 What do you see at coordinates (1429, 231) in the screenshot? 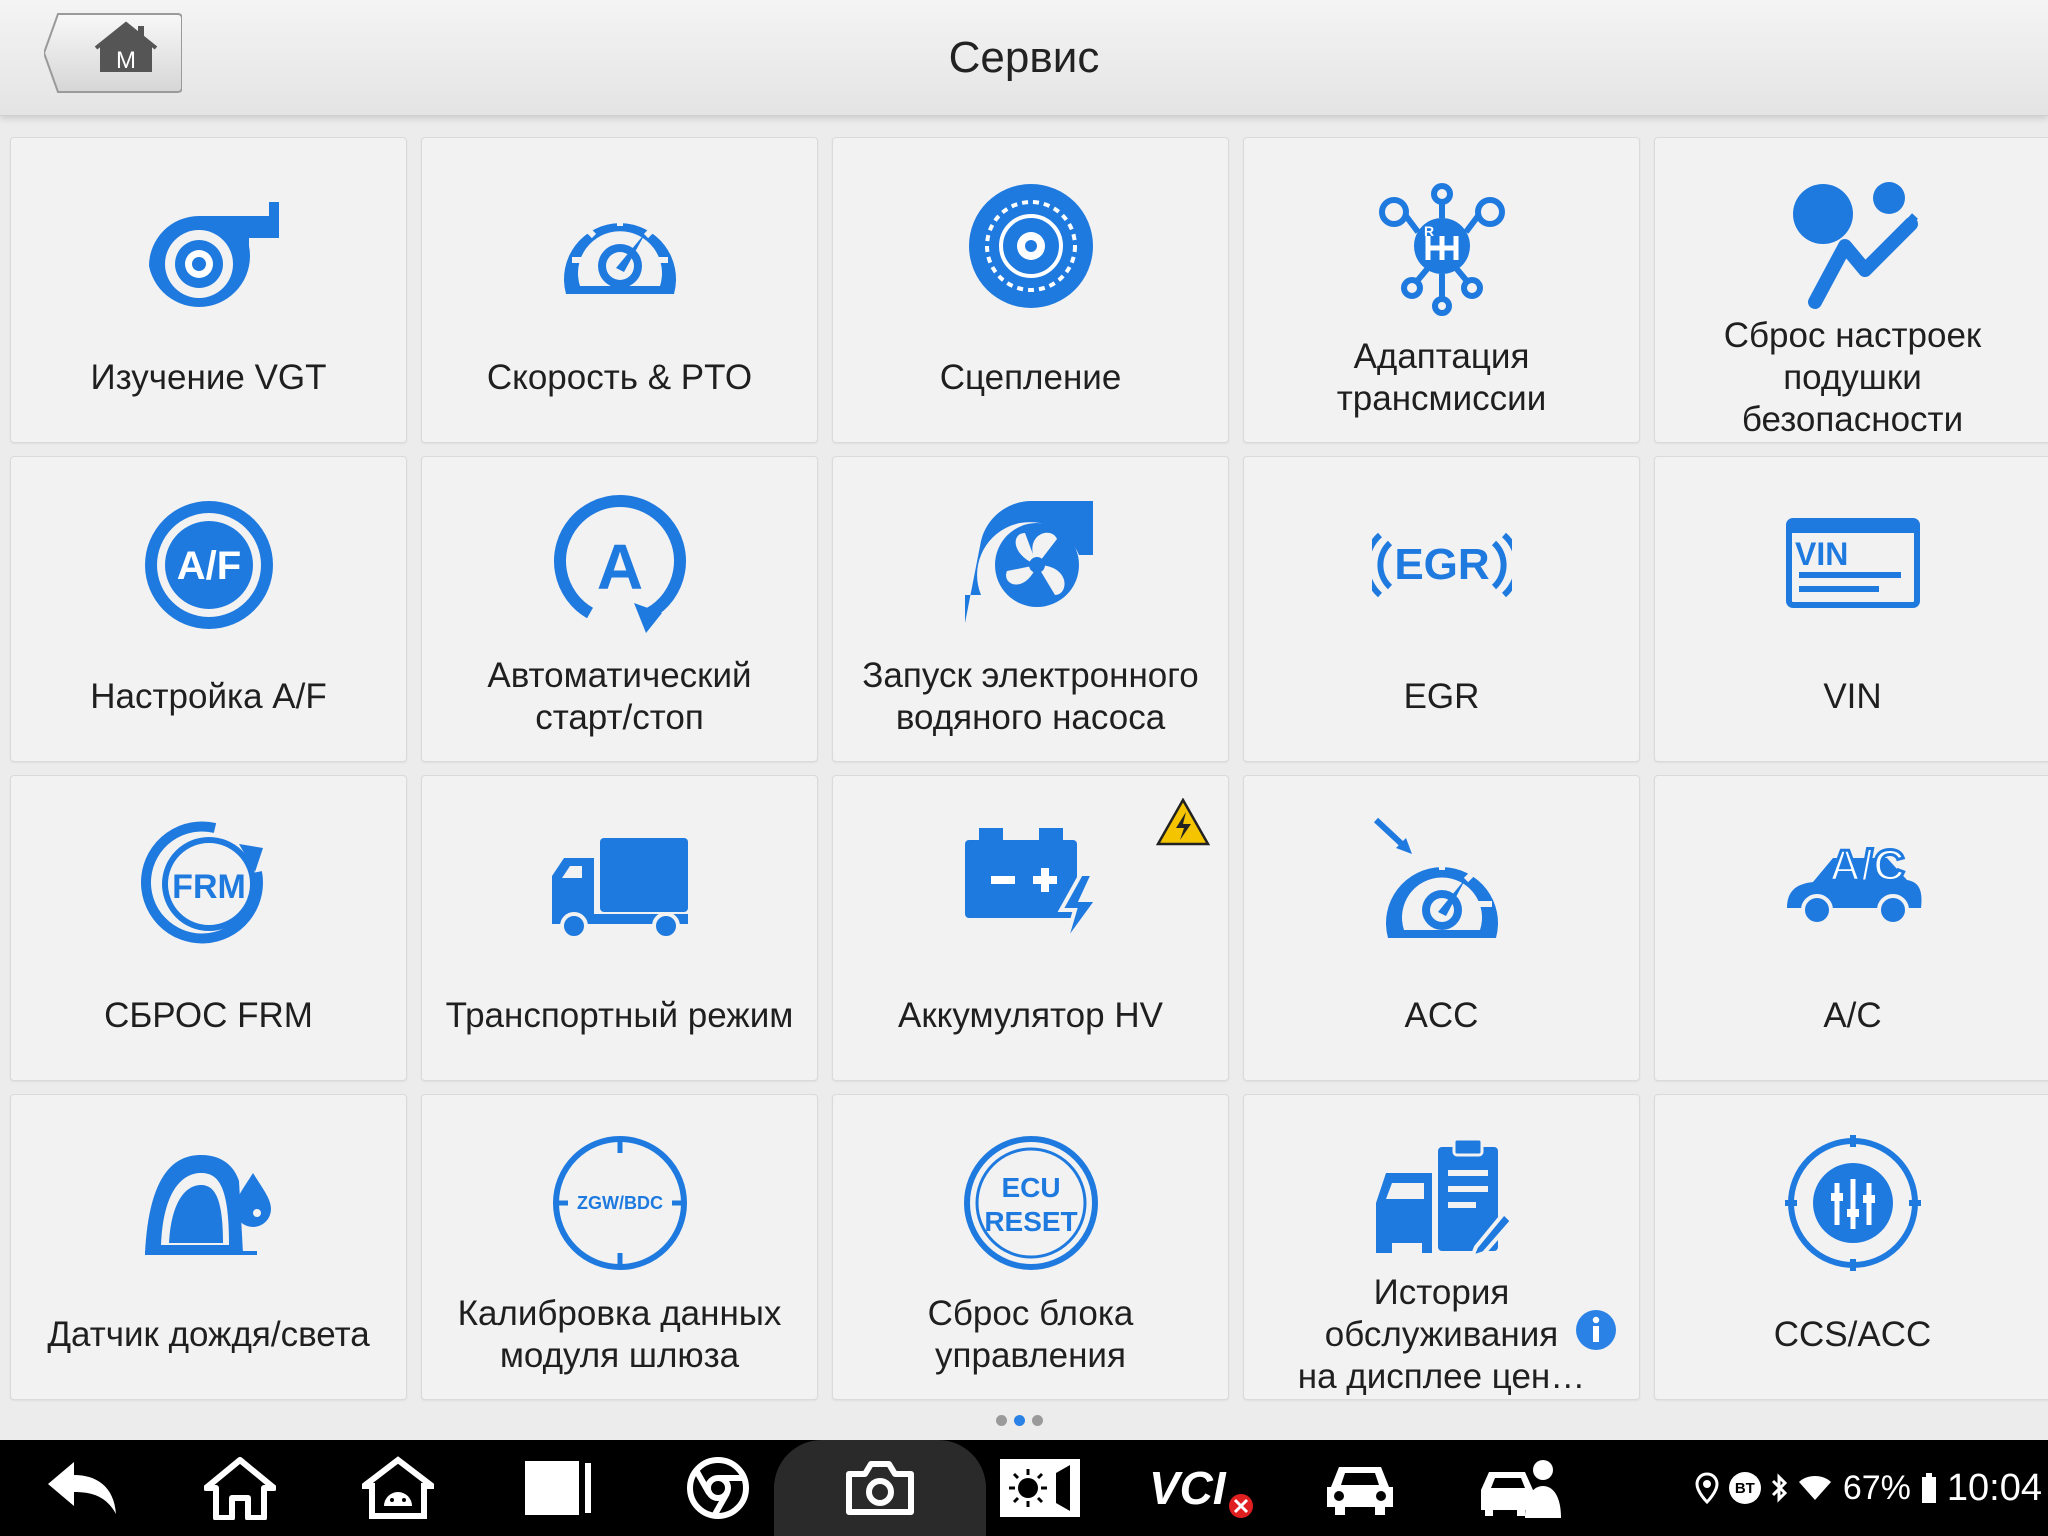
I see `svg-text: R` at bounding box center [1429, 231].